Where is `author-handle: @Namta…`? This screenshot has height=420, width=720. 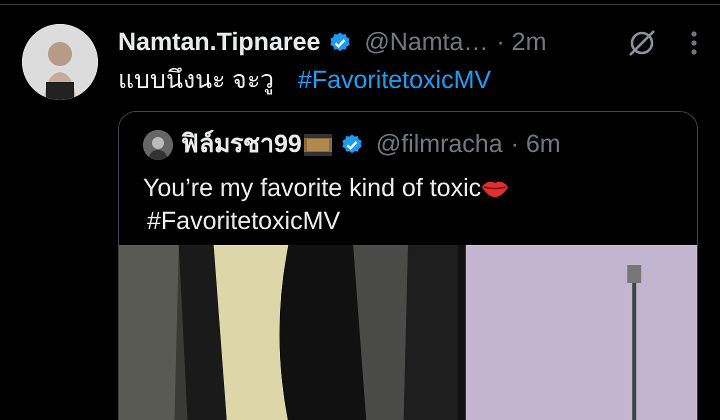 author-handle: @Namta… is located at coordinates (426, 43).